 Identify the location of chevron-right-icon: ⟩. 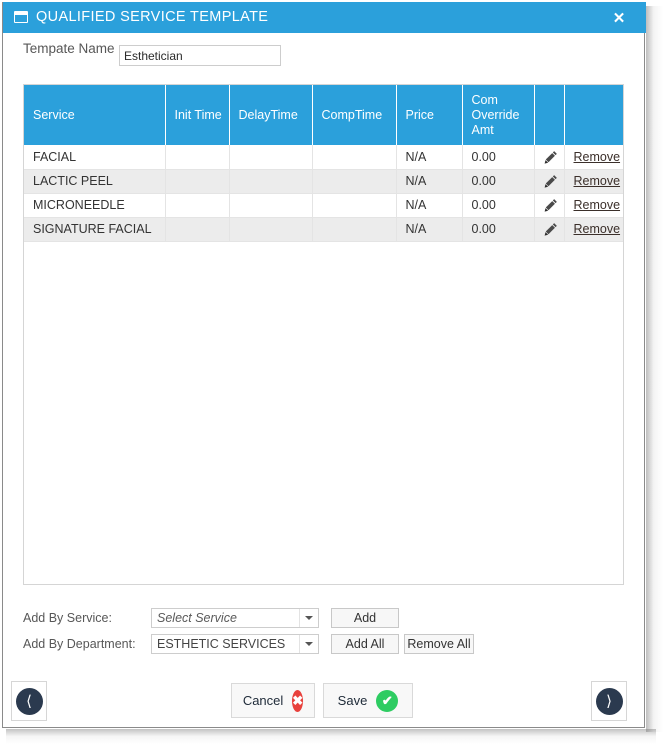
(609, 701).